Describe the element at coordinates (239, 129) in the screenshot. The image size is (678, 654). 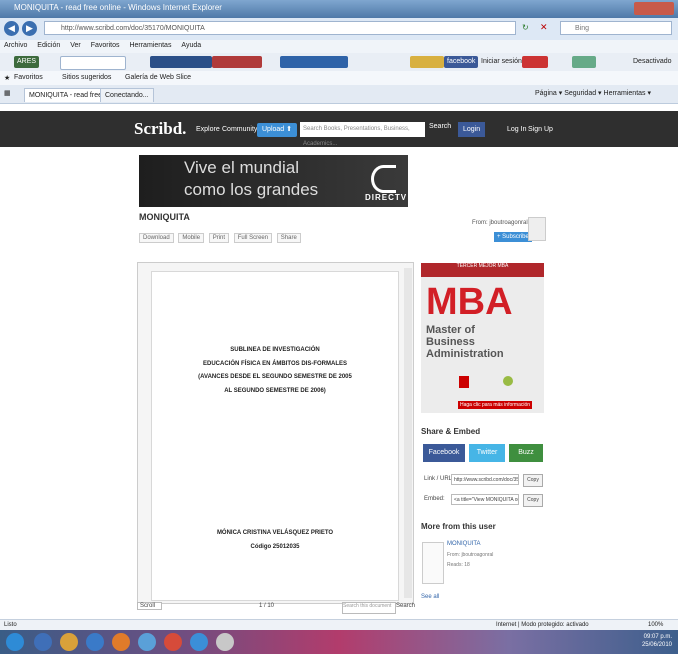
I see `community-link: Community` at that location.